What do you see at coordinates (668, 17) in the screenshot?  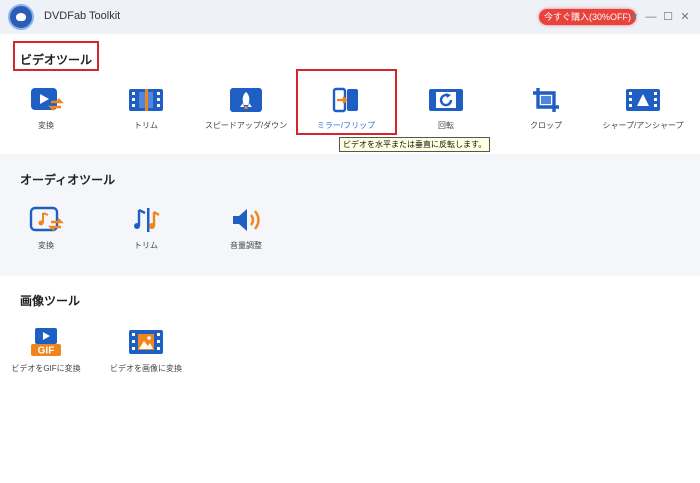 I see `maximize-button: ☐` at bounding box center [668, 17].